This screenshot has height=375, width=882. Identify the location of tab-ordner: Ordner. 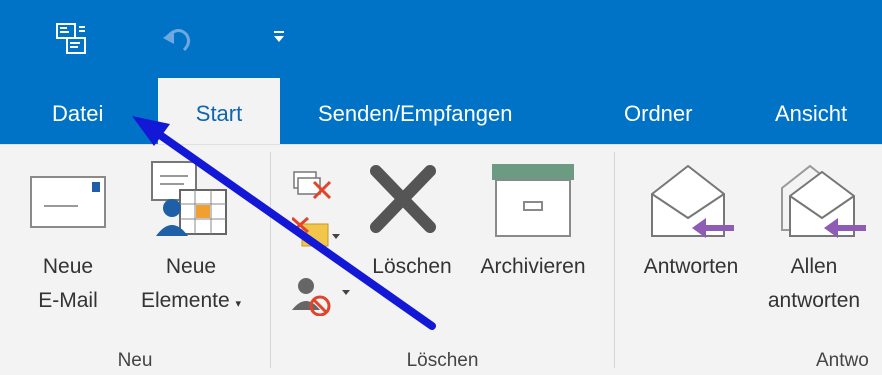
(658, 111).